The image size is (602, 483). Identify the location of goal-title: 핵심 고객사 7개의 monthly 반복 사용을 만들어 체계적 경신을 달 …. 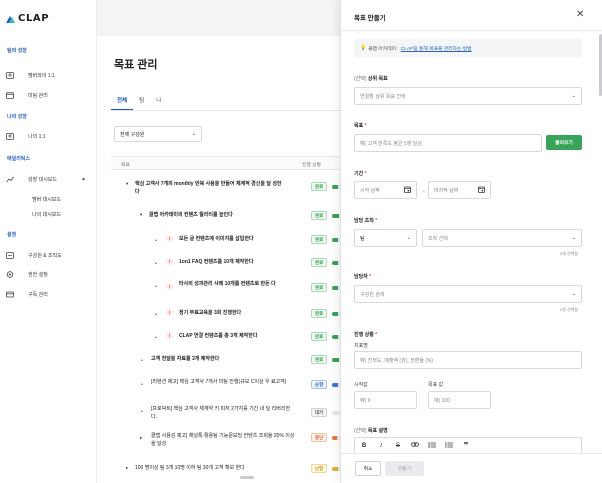
(210, 188).